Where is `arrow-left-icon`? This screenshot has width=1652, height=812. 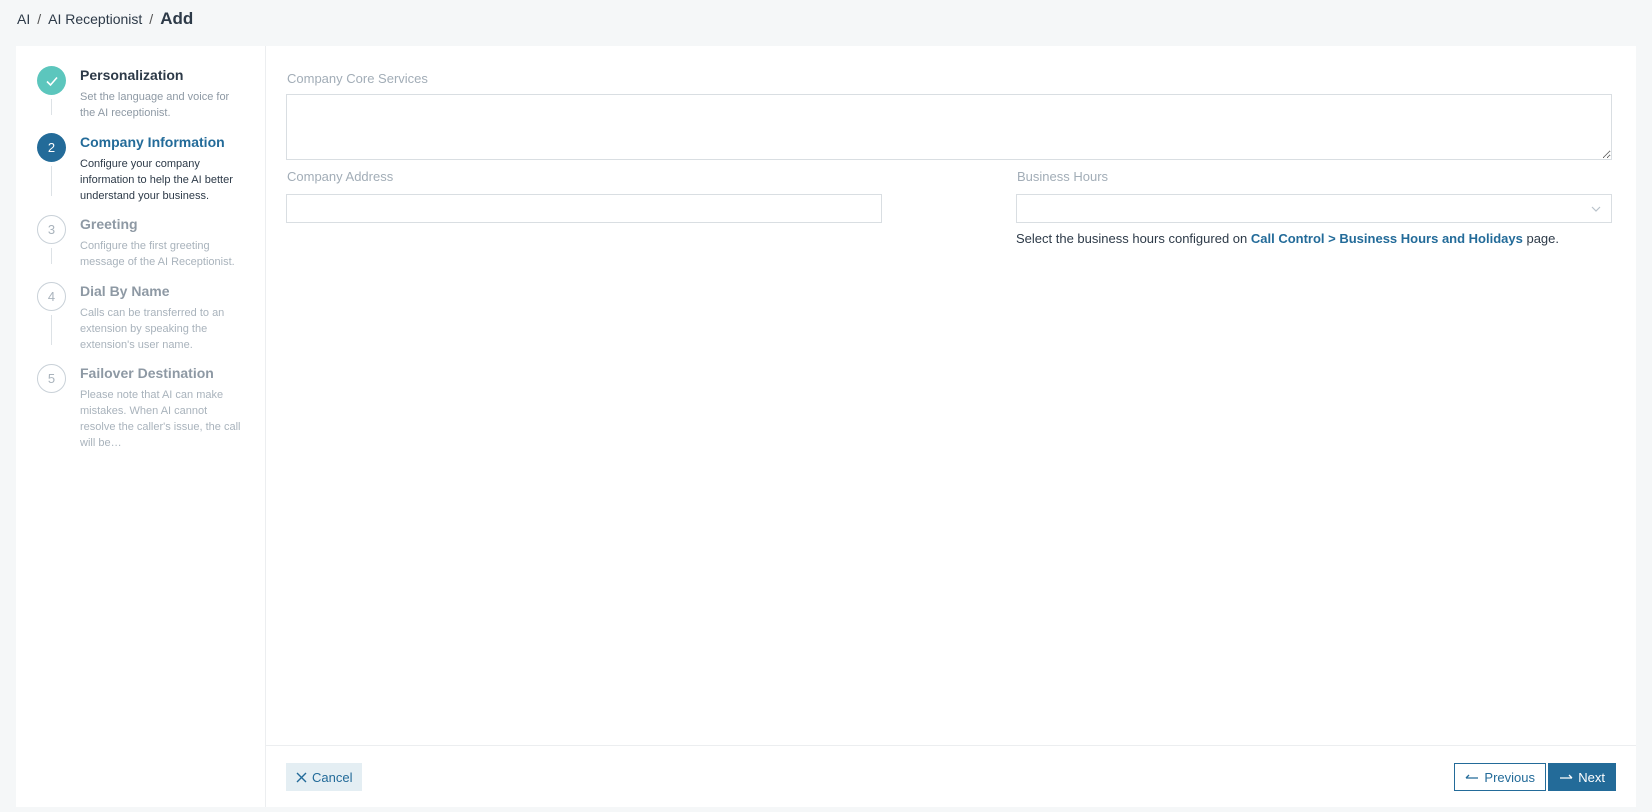
arrow-left-icon is located at coordinates (1472, 776).